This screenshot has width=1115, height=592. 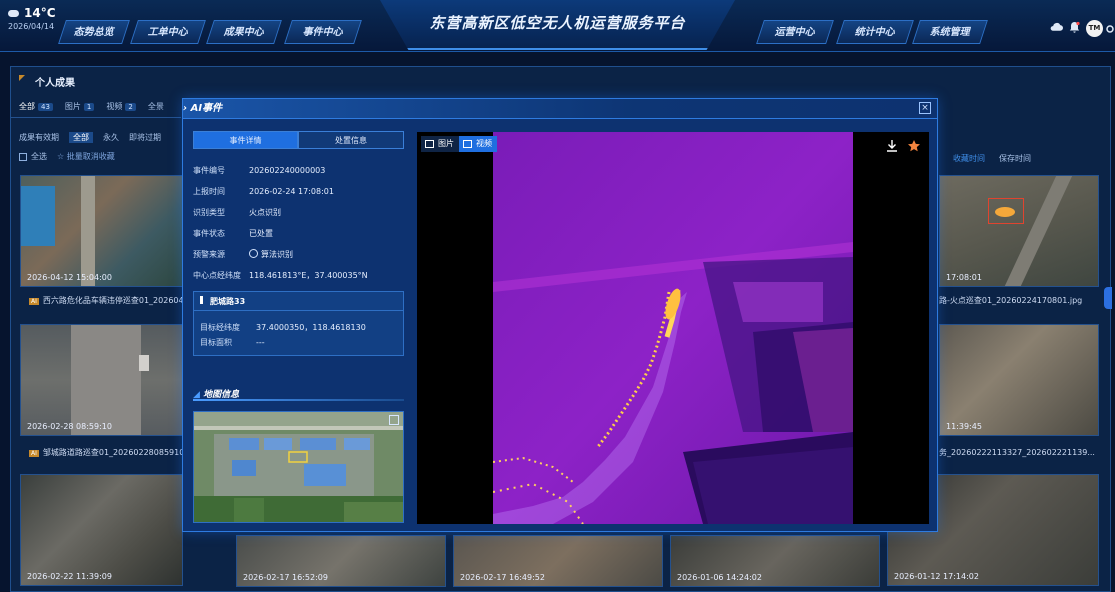 I want to click on nav-results-center: 成果中心, so click(x=244, y=32).